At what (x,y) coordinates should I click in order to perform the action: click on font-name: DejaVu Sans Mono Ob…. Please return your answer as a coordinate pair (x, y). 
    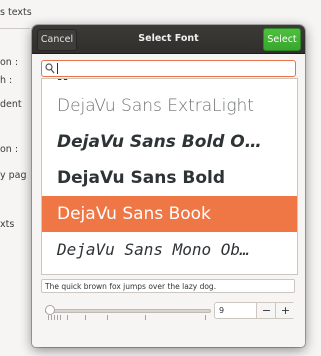
    Looking at the image, I should click on (153, 249).